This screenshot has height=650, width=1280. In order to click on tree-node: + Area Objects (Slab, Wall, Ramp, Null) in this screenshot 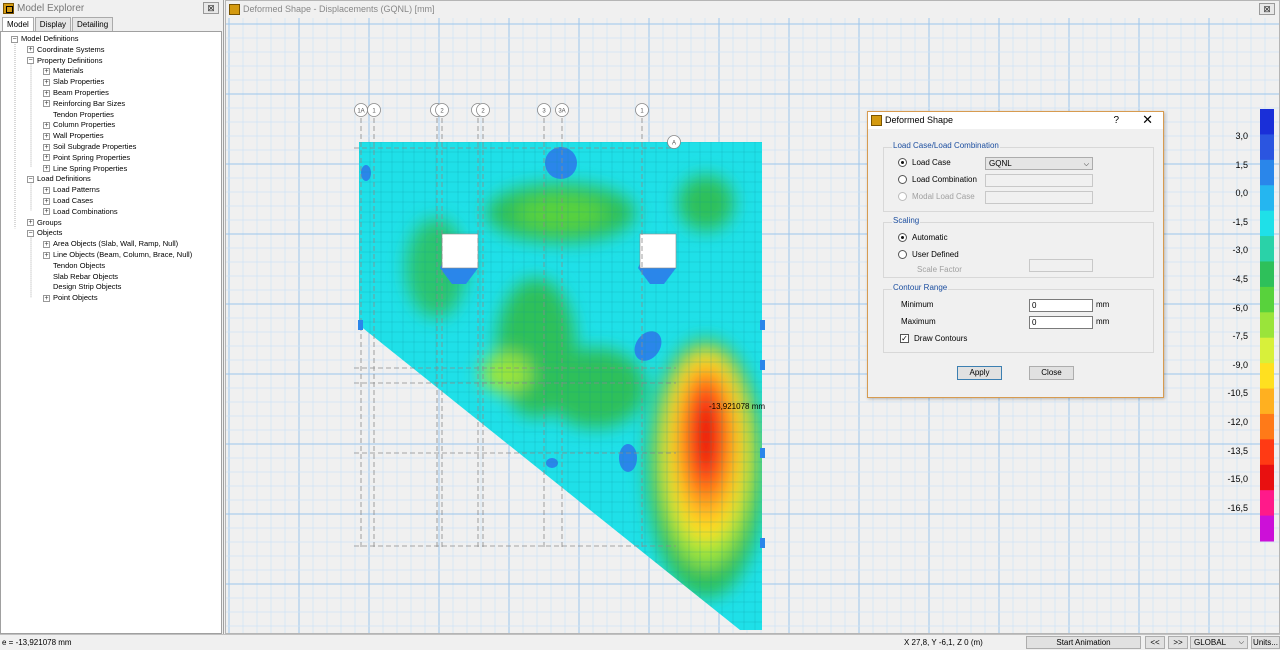, I will do `click(110, 243)`.